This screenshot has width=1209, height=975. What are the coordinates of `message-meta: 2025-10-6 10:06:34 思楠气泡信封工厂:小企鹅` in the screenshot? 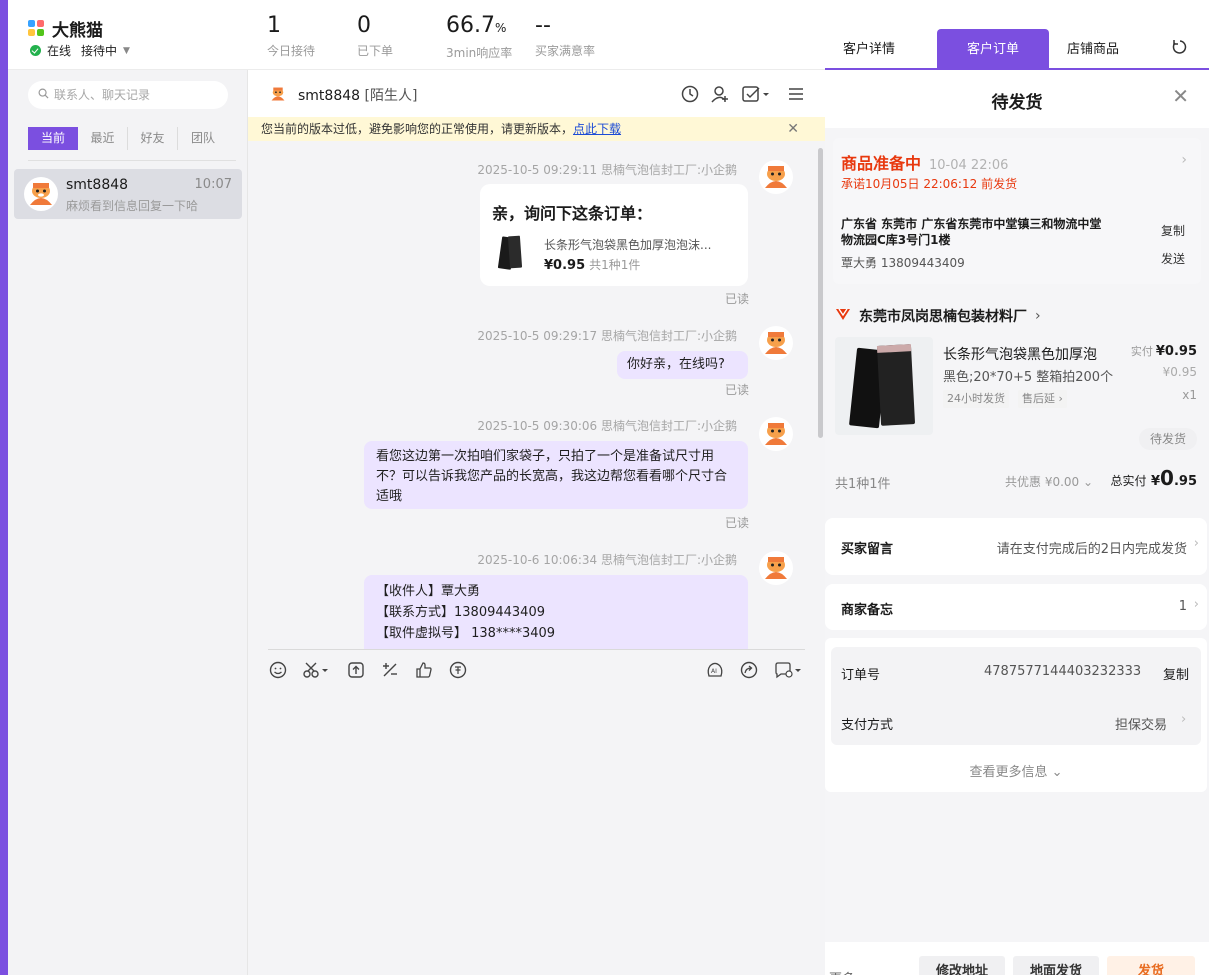 It's located at (607, 560).